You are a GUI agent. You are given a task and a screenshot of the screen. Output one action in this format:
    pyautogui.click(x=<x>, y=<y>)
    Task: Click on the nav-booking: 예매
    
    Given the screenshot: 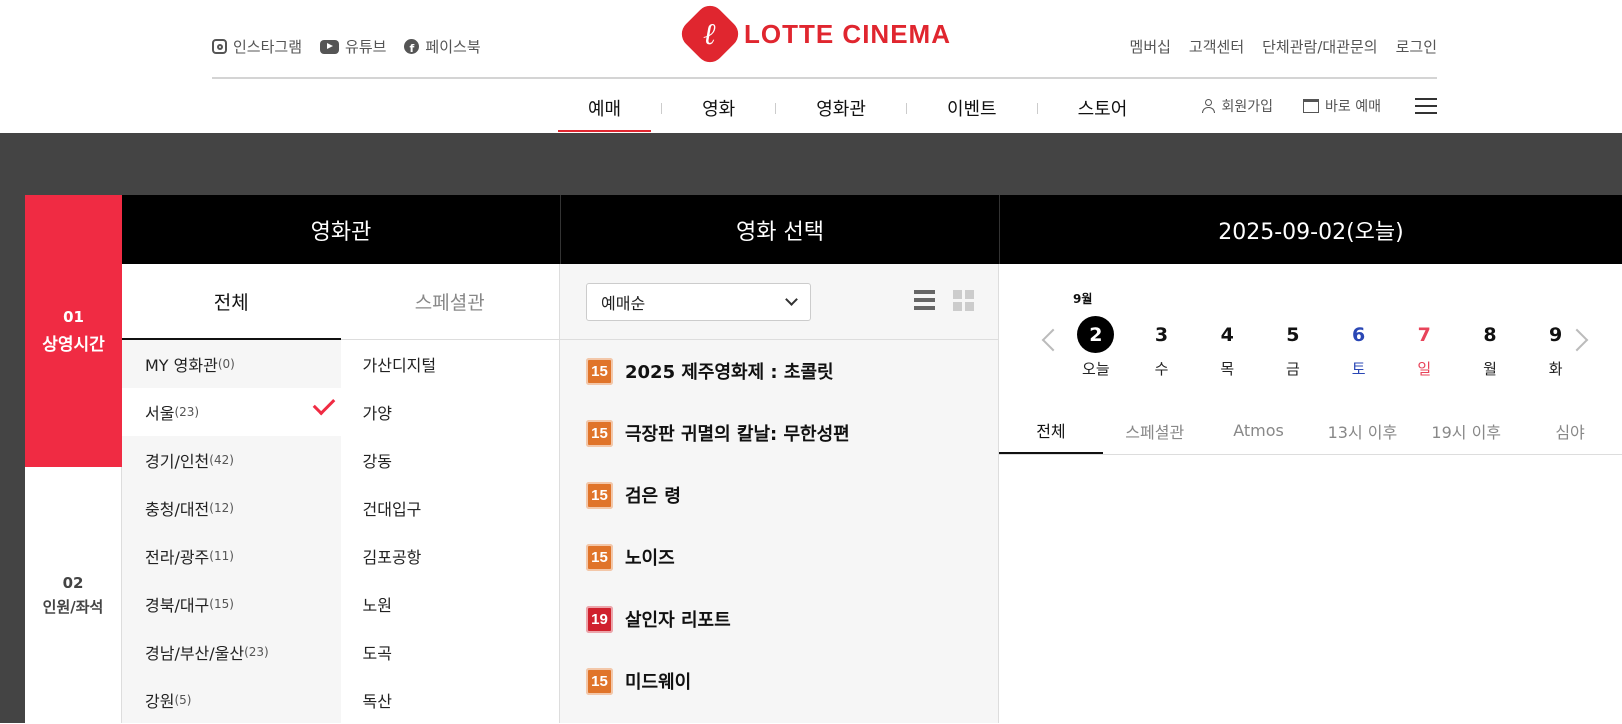 What is the action you would take?
    pyautogui.click(x=605, y=108)
    